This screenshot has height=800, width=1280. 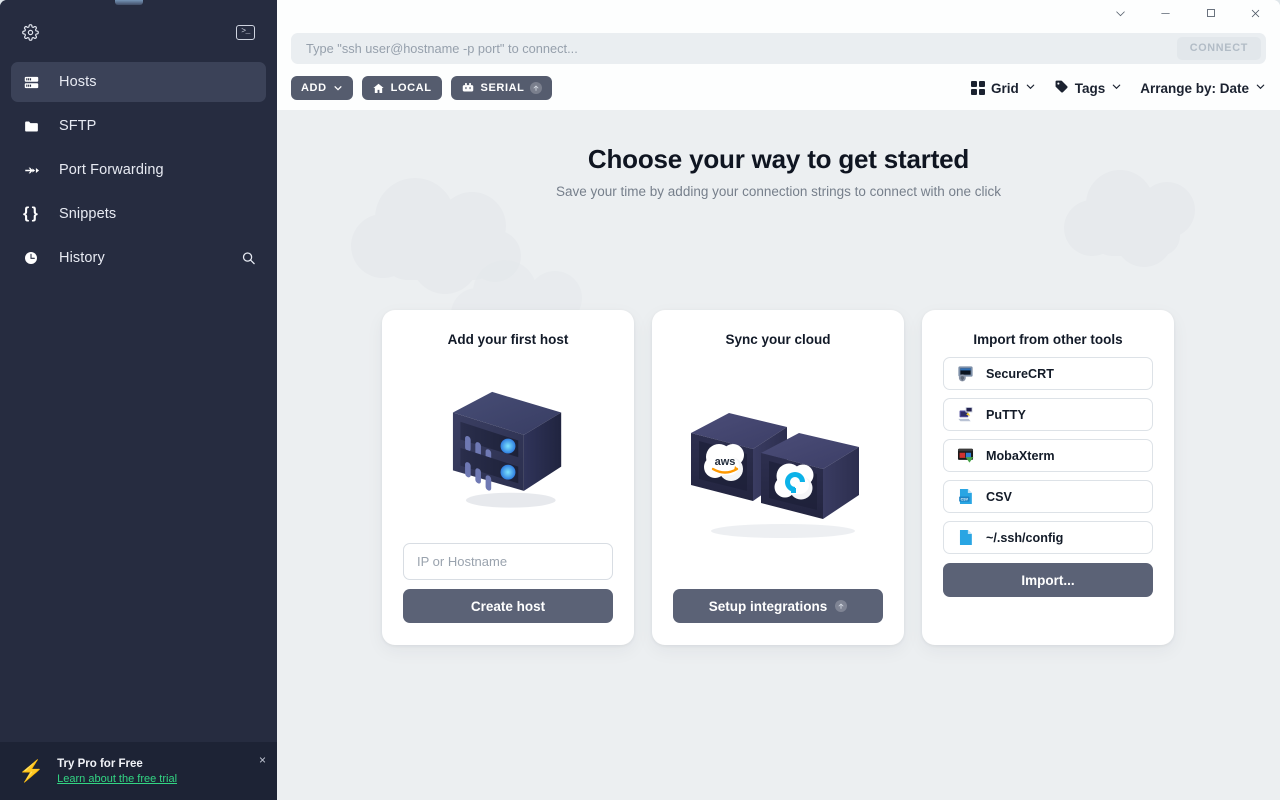 I want to click on card-title: Sync your cloud, so click(x=778, y=339).